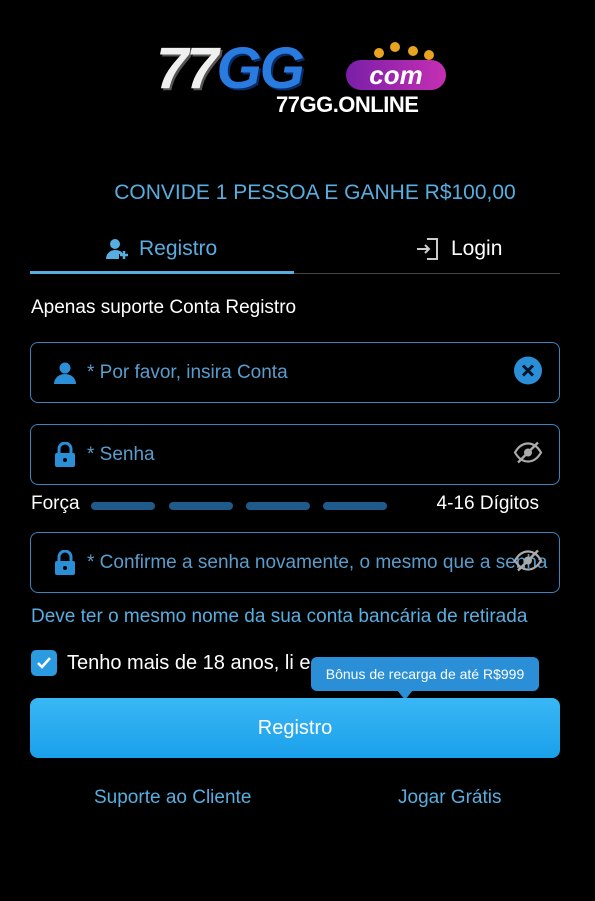  Describe the element at coordinates (425, 678) in the screenshot. I see `bonus-tooltip: Bônus de recarga de até R$999` at that location.